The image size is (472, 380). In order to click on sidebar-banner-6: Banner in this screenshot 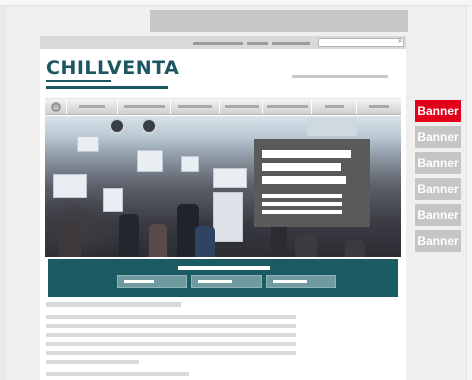, I will do `click(438, 241)`.